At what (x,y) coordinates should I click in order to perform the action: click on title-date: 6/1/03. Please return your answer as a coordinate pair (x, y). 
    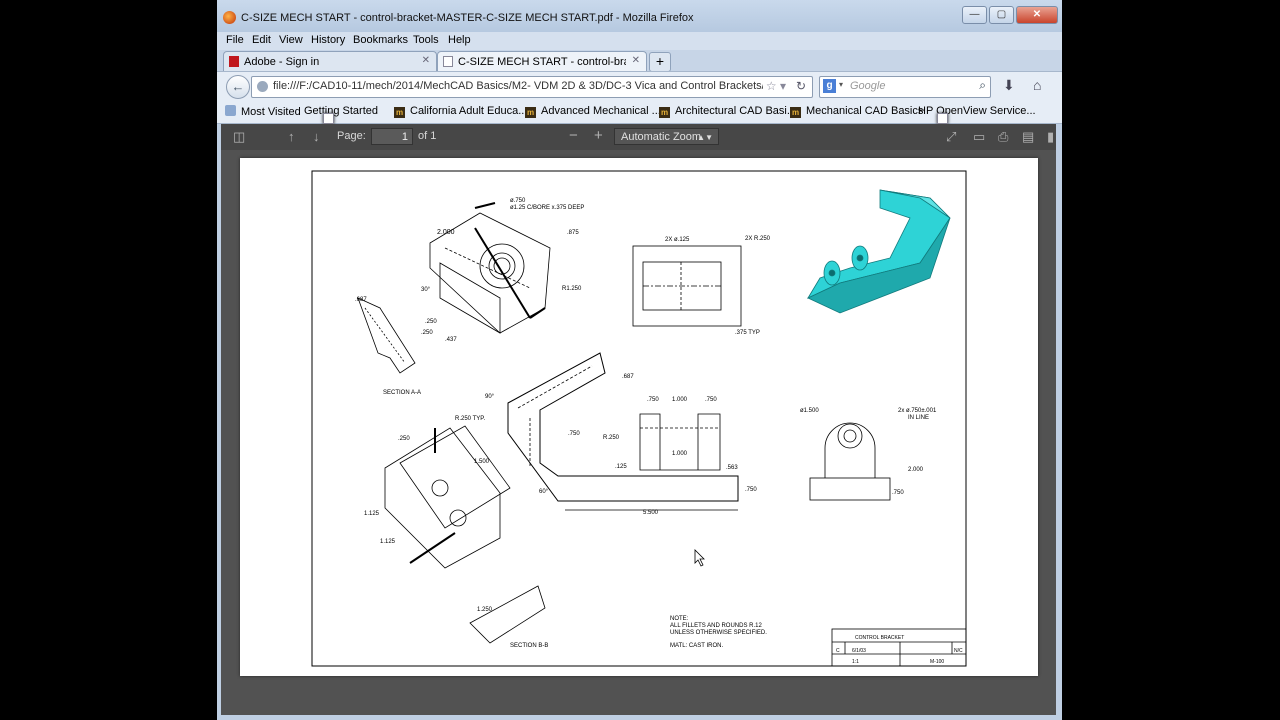
    Looking at the image, I should click on (859, 651).